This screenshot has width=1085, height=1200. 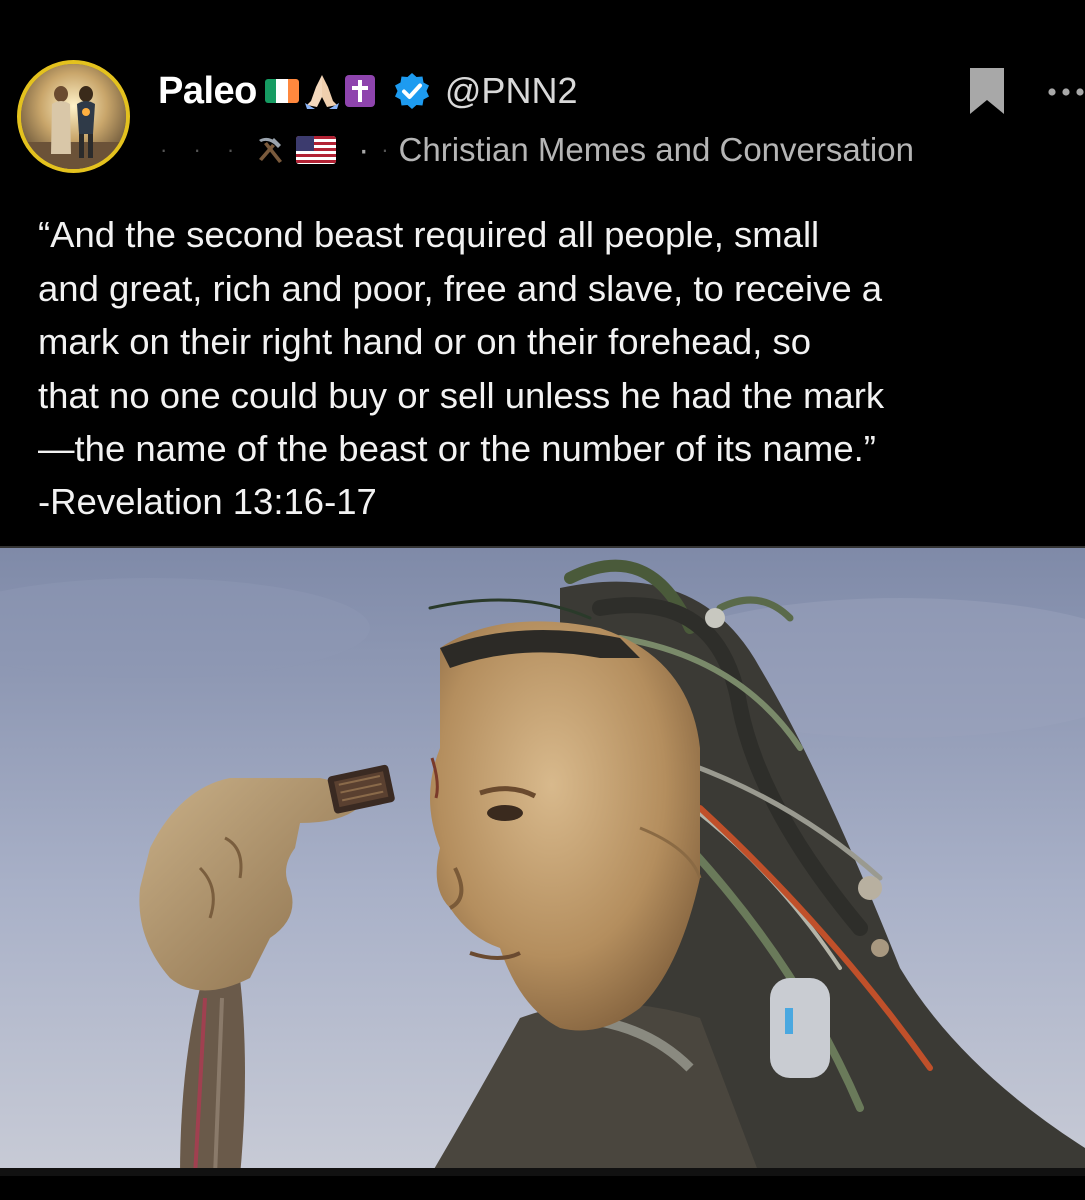 What do you see at coordinates (202, 149) in the screenshot?
I see `obscured-text-dots: · · ·` at bounding box center [202, 149].